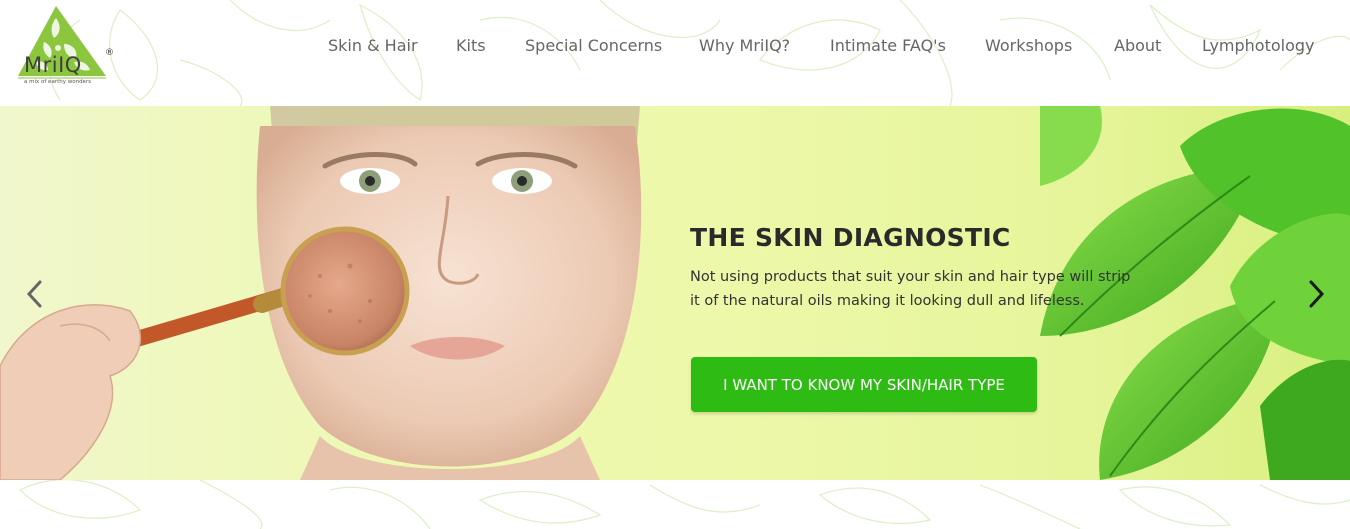  Describe the element at coordinates (1028, 45) in the screenshot. I see `nav-item-workshops: Workshops` at that location.